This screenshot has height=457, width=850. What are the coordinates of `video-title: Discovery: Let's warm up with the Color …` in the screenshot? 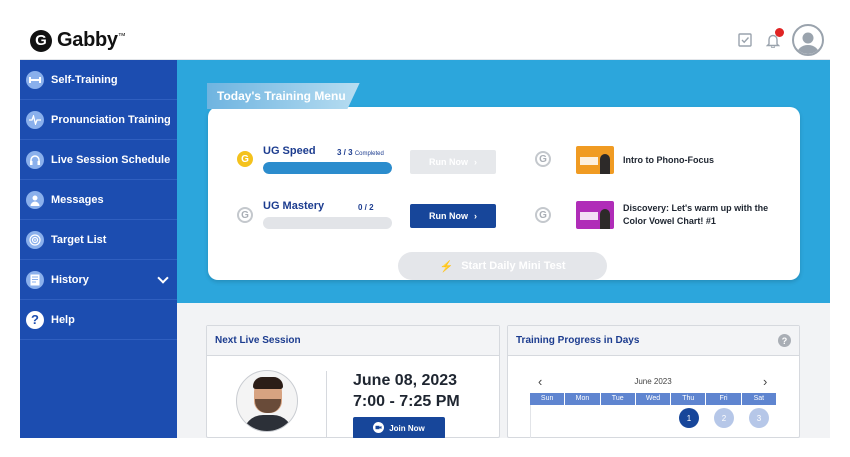 It's located at (703, 215).